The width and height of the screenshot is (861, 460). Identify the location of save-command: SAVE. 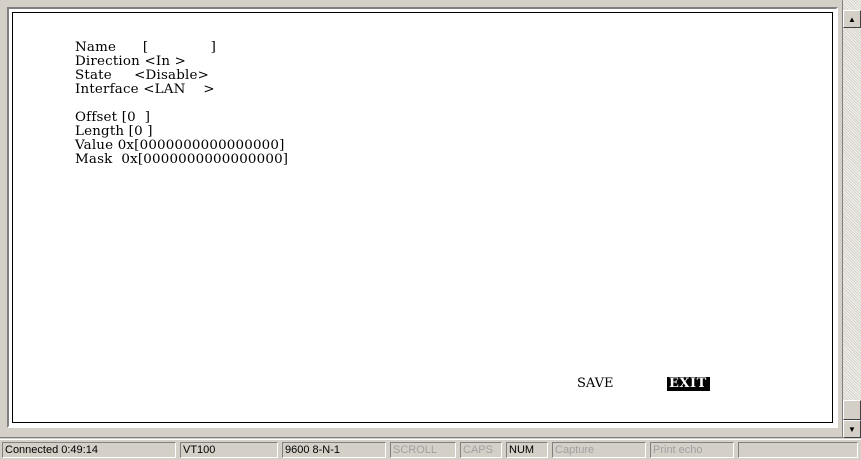
(595, 384).